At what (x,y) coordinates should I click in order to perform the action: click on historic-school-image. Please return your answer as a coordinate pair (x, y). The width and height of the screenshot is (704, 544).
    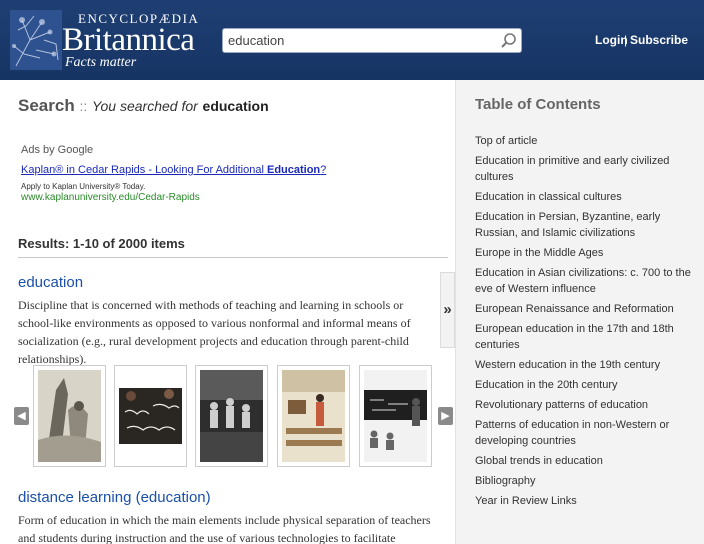
    Looking at the image, I should click on (231, 416).